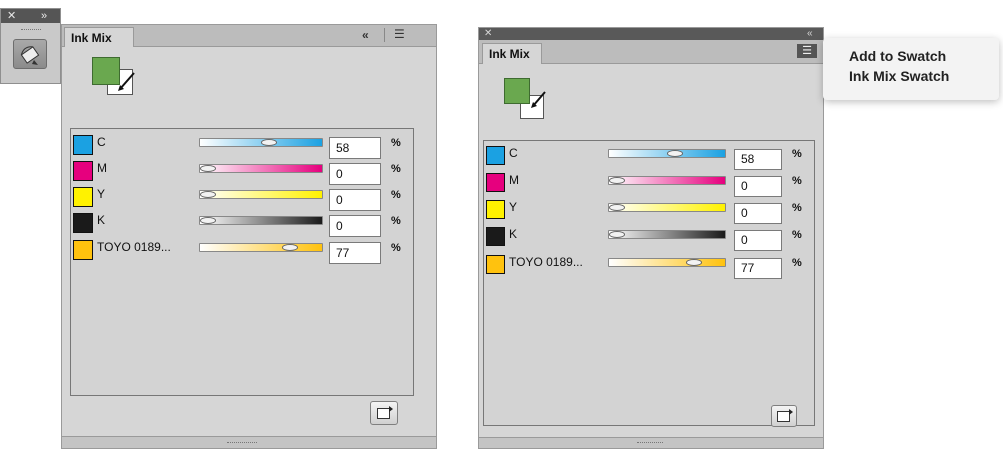  Describe the element at coordinates (517, 91) in the screenshot. I see `mix-swatch-icon` at that location.